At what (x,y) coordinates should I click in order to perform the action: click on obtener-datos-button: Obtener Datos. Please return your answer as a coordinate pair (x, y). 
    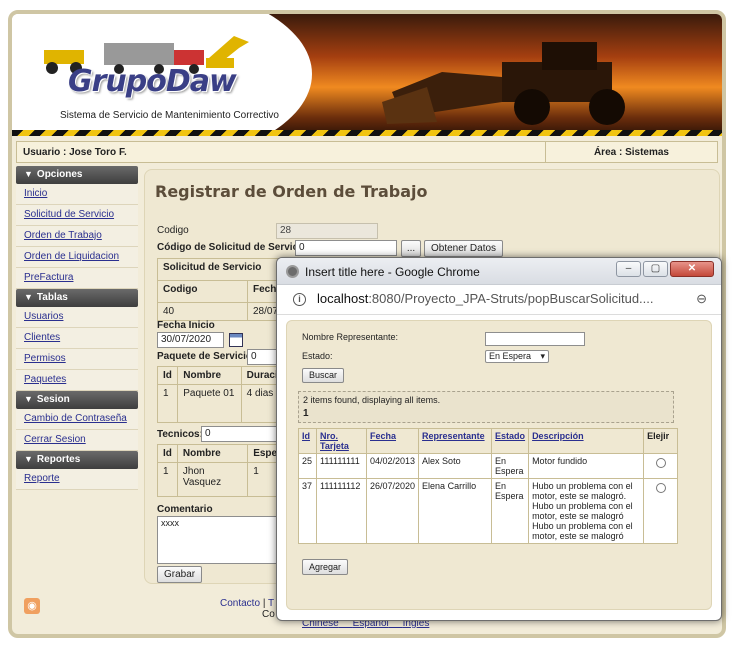
    Looking at the image, I should click on (464, 248).